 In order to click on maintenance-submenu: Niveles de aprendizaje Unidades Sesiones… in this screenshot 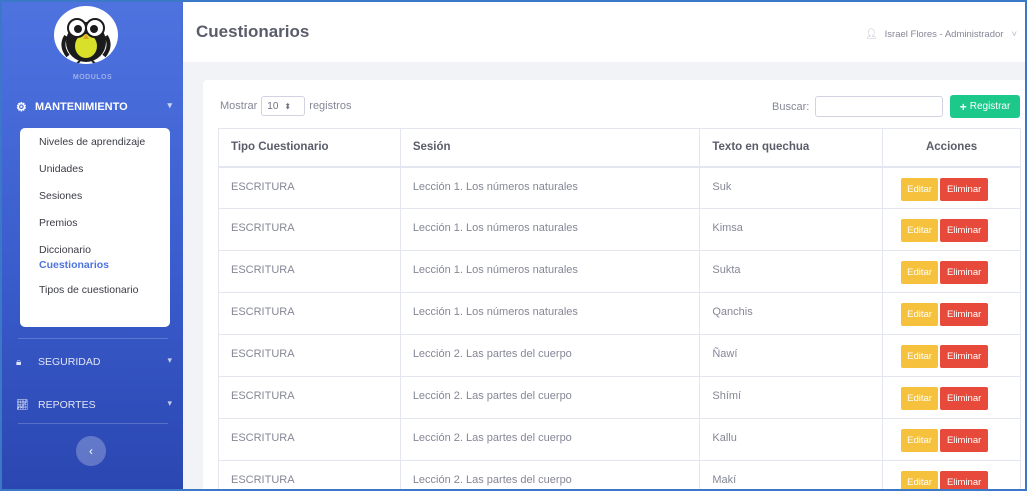, I will do `click(95, 227)`.